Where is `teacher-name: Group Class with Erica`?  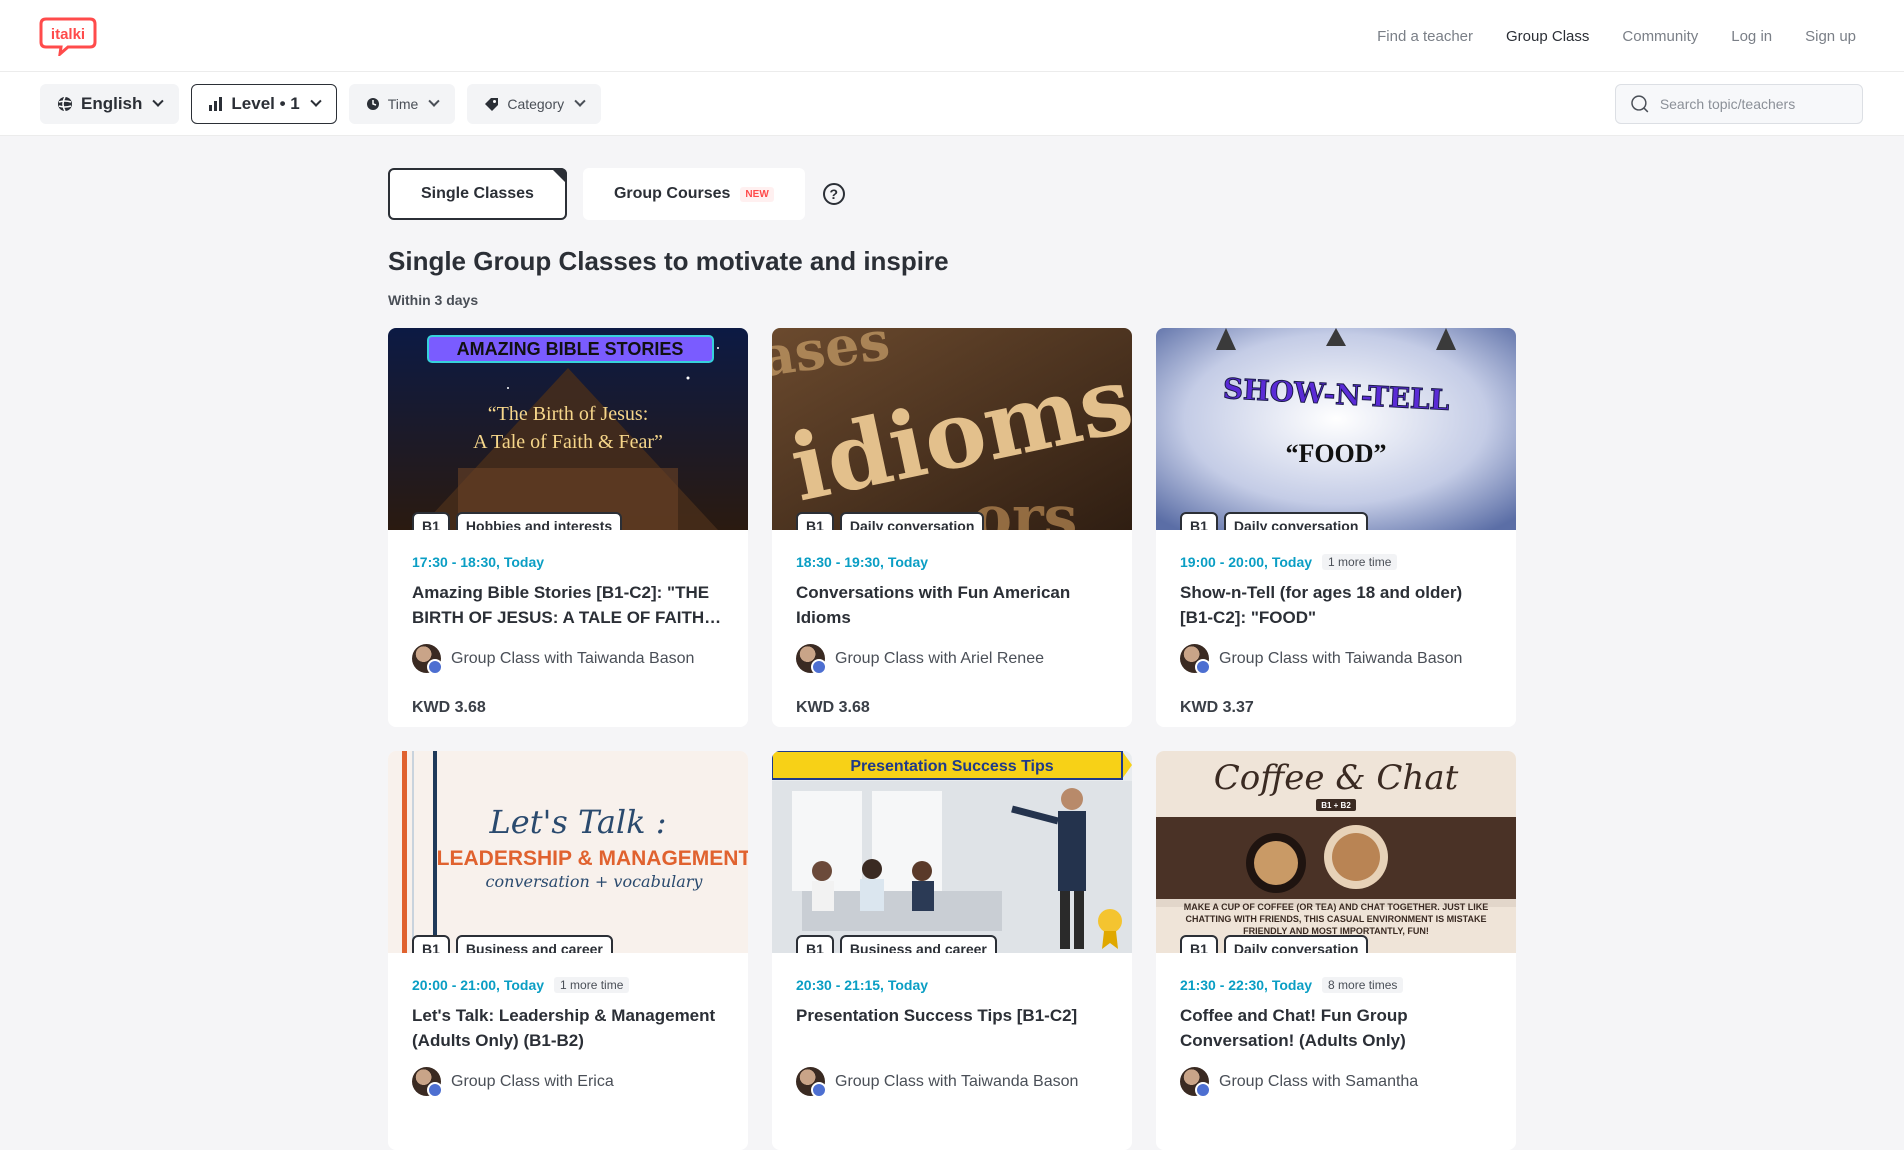 teacher-name: Group Class with Erica is located at coordinates (532, 1081).